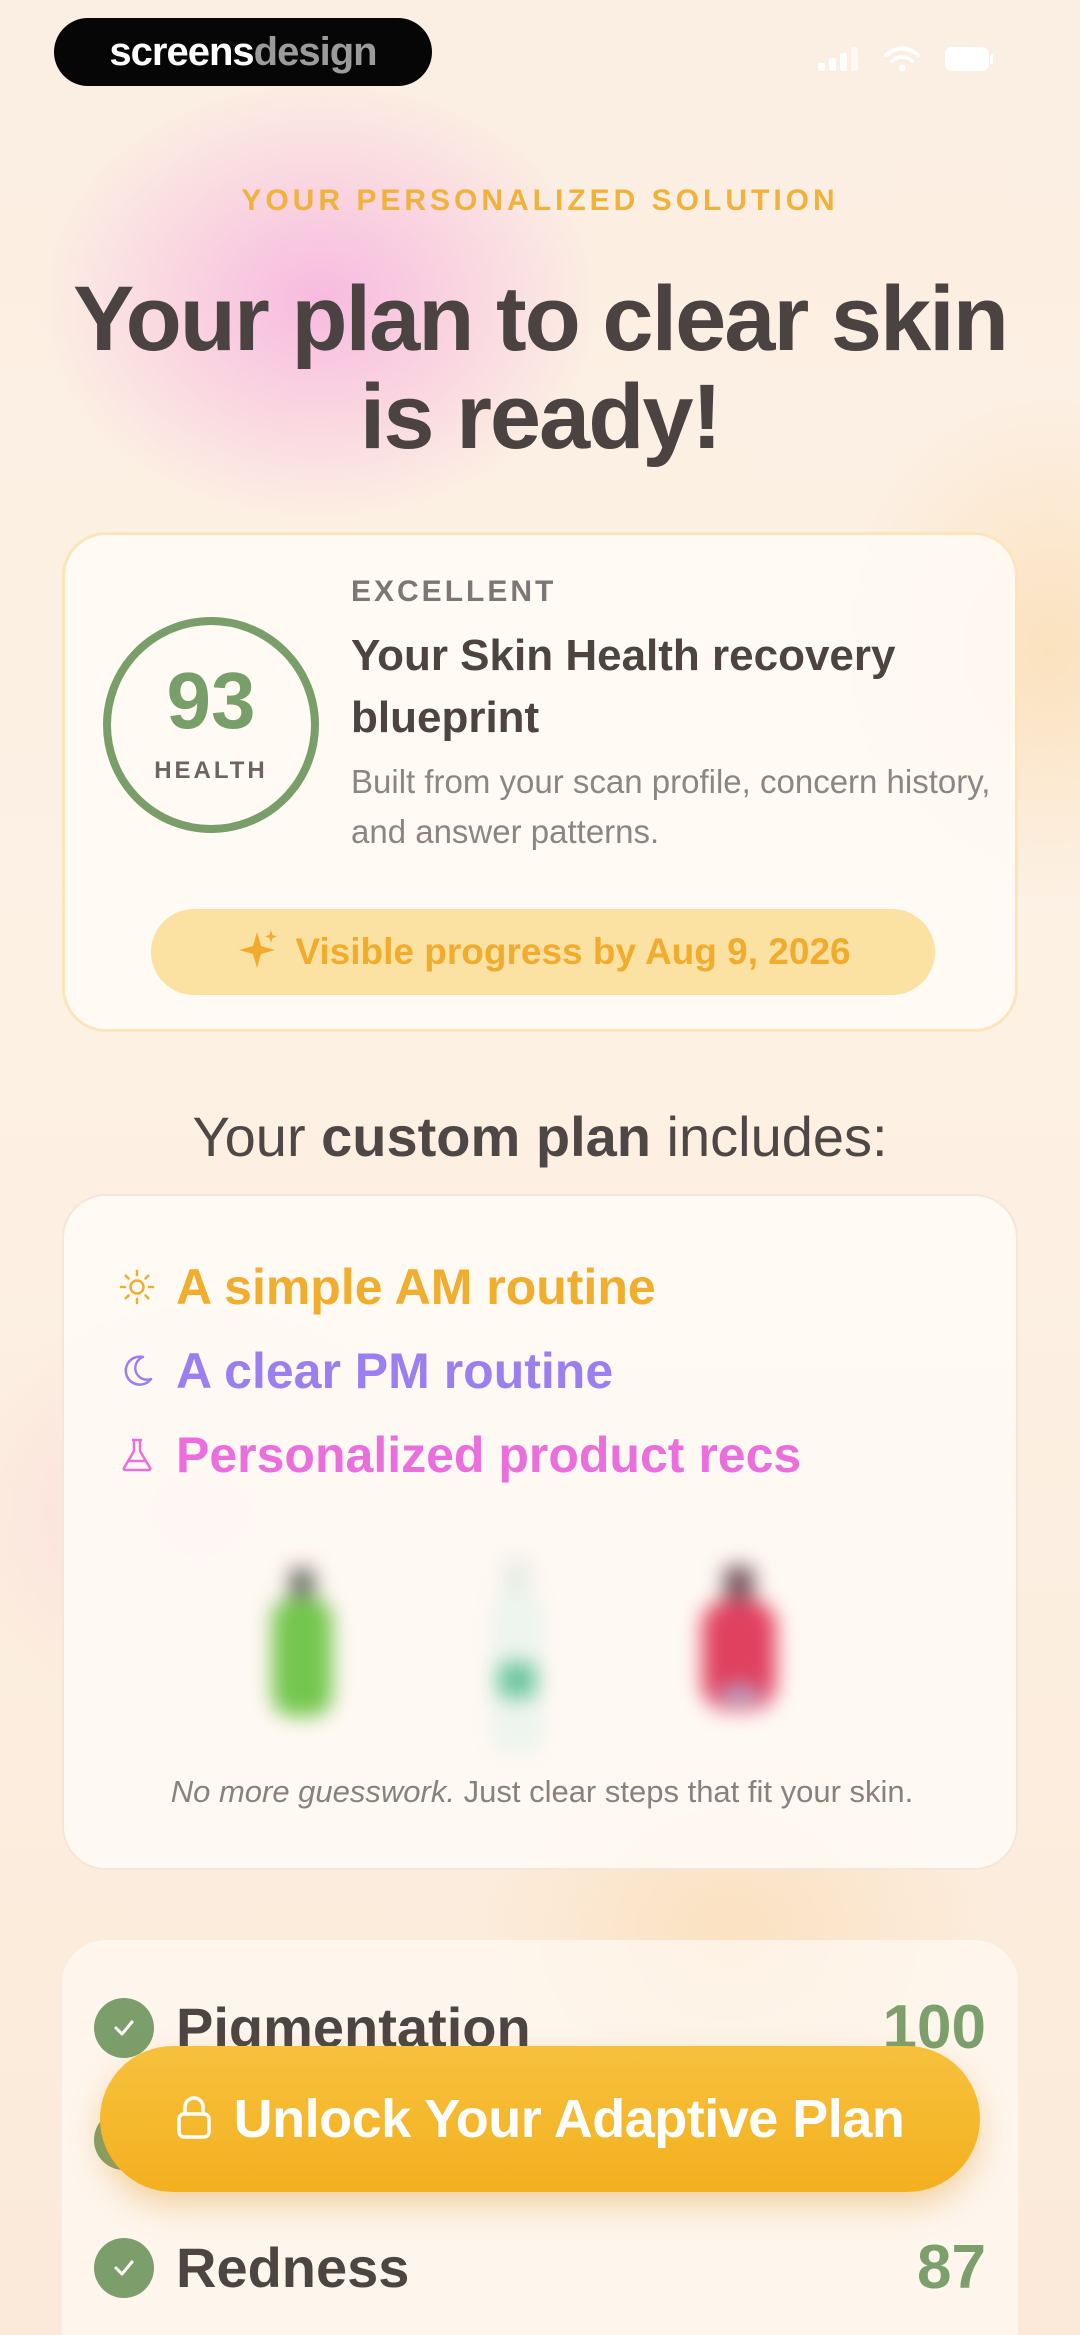 The width and height of the screenshot is (1080, 2335). Describe the element at coordinates (573, 951) in the screenshot. I see `progress-date-text: Visible progress by Aug 9, 2026` at that location.